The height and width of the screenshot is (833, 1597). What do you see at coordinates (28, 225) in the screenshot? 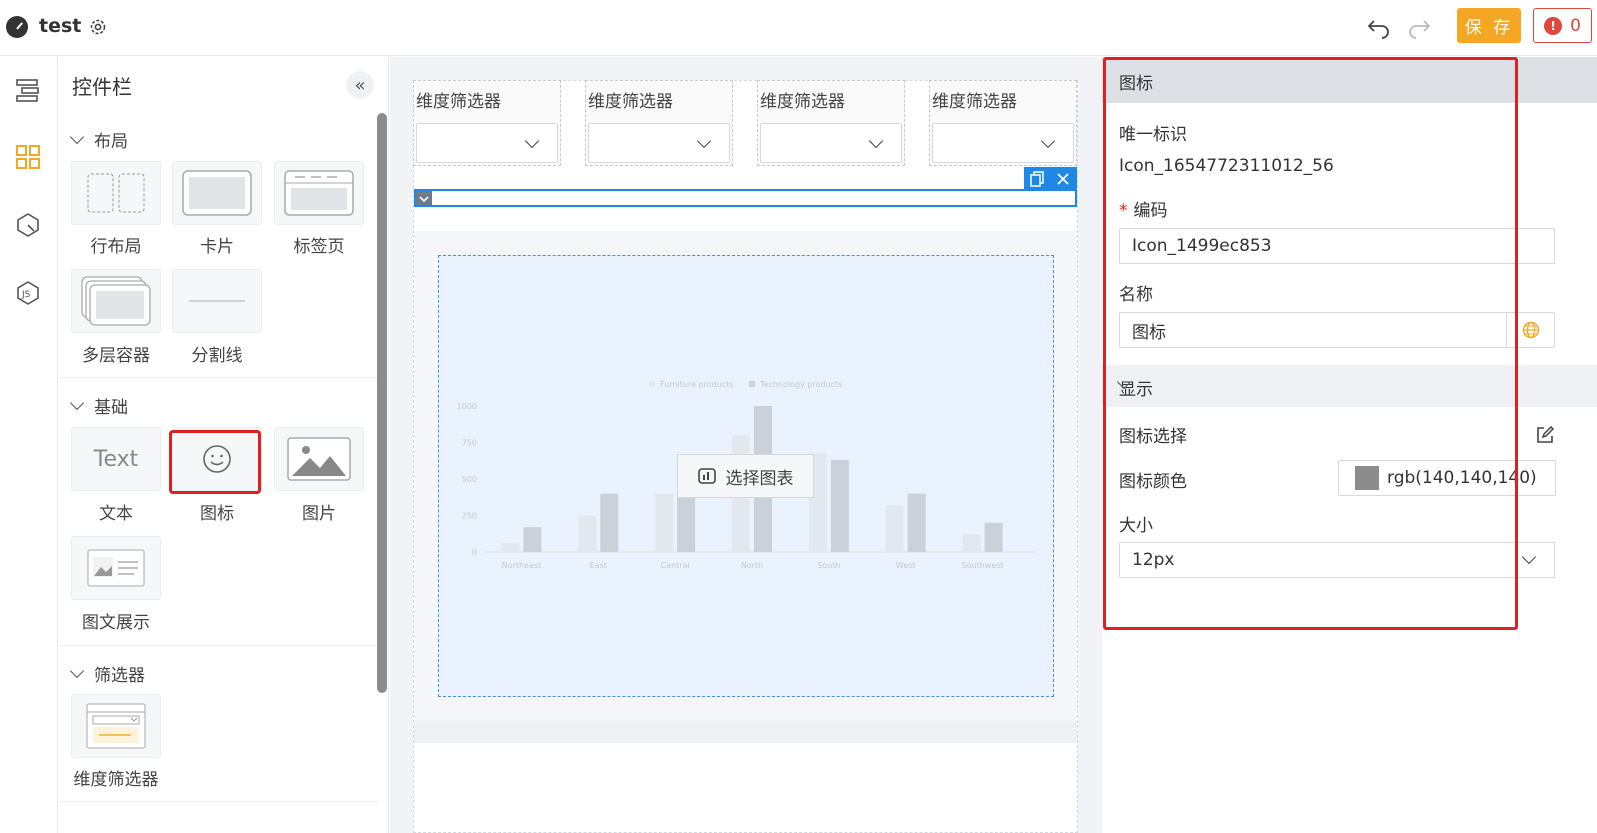
I see `component-hexagon-icon` at bounding box center [28, 225].